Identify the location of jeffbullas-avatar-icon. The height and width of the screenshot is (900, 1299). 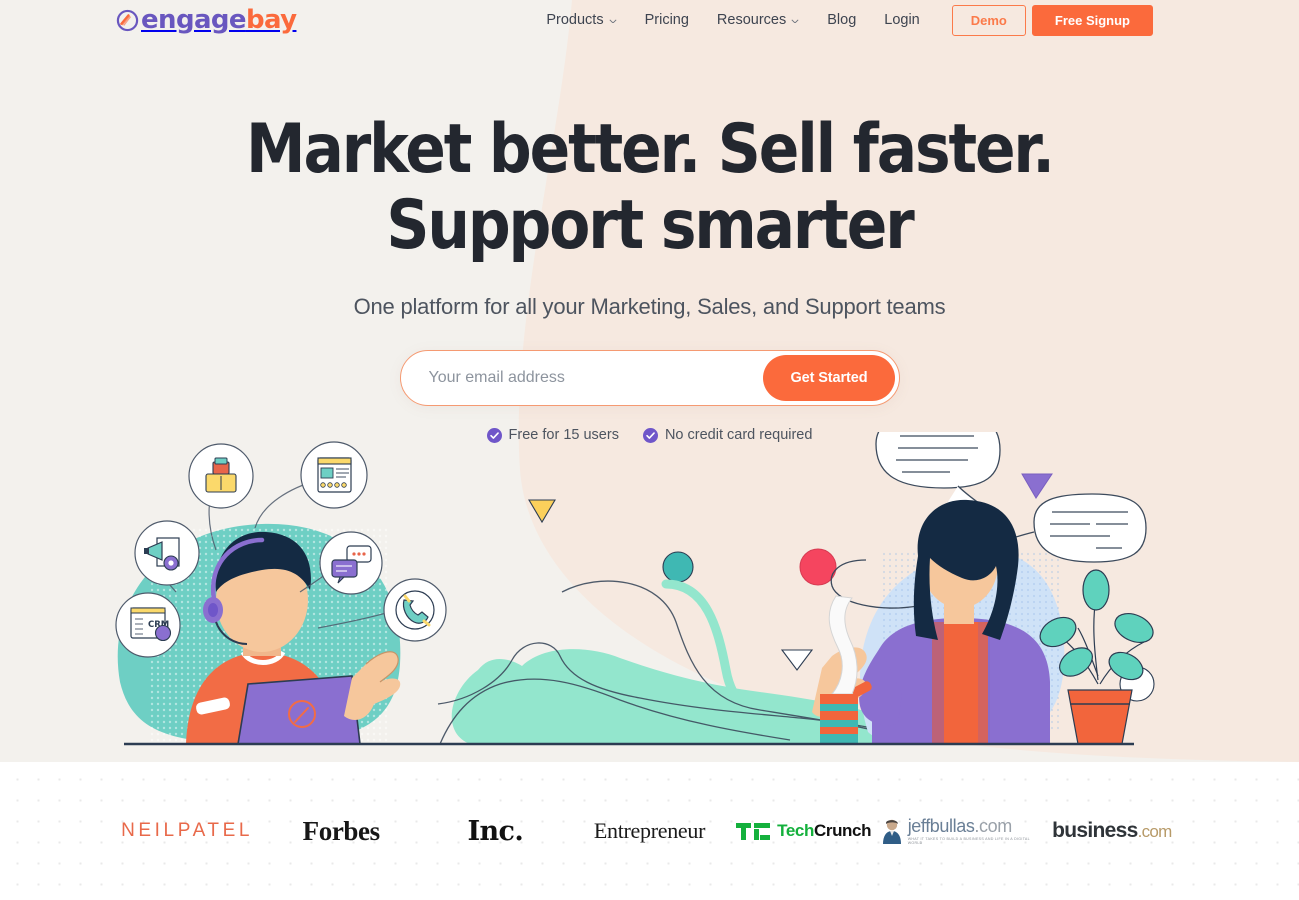
(891, 831).